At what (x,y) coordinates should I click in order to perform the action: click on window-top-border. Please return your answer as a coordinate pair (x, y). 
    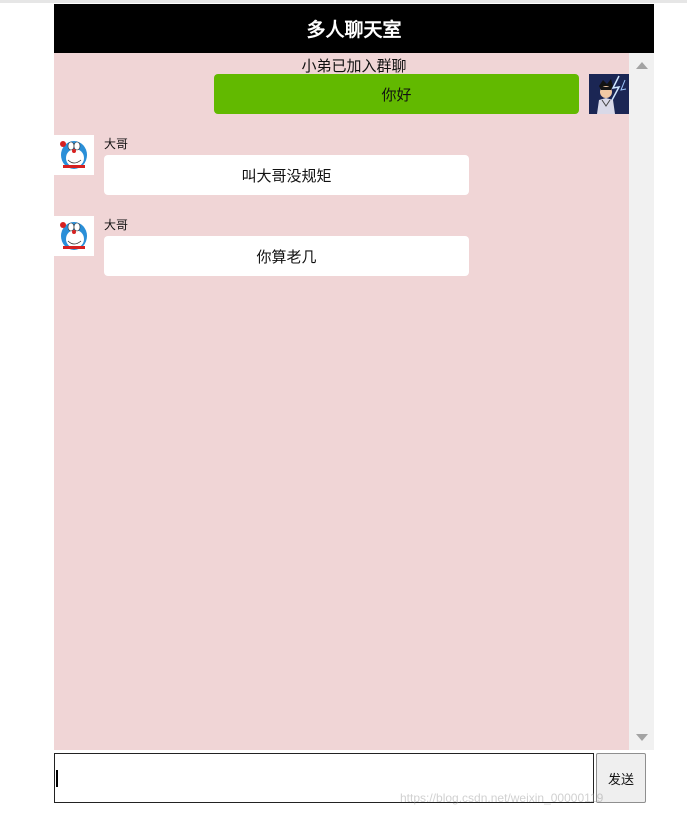
    Looking at the image, I should click on (343, 1).